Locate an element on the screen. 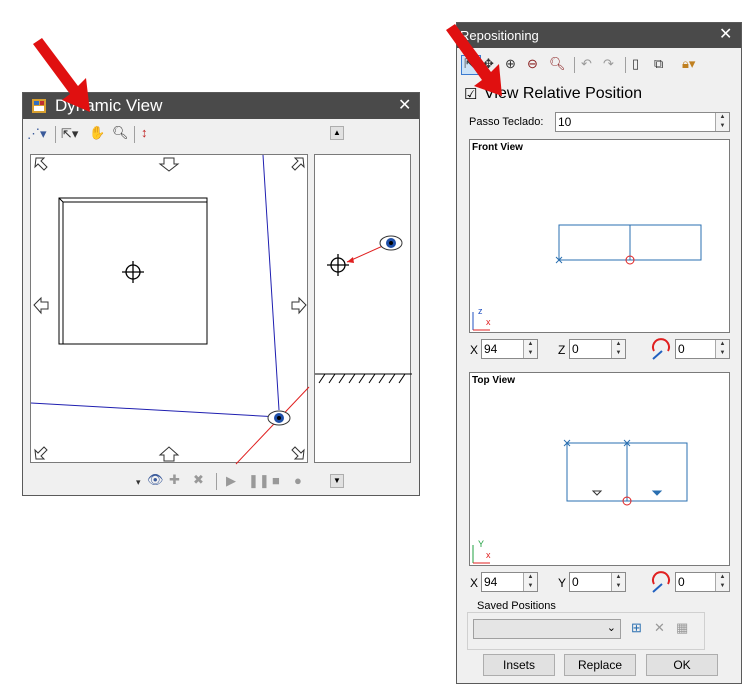 The image size is (750, 700). window-title: Repositioning is located at coordinates (499, 35).